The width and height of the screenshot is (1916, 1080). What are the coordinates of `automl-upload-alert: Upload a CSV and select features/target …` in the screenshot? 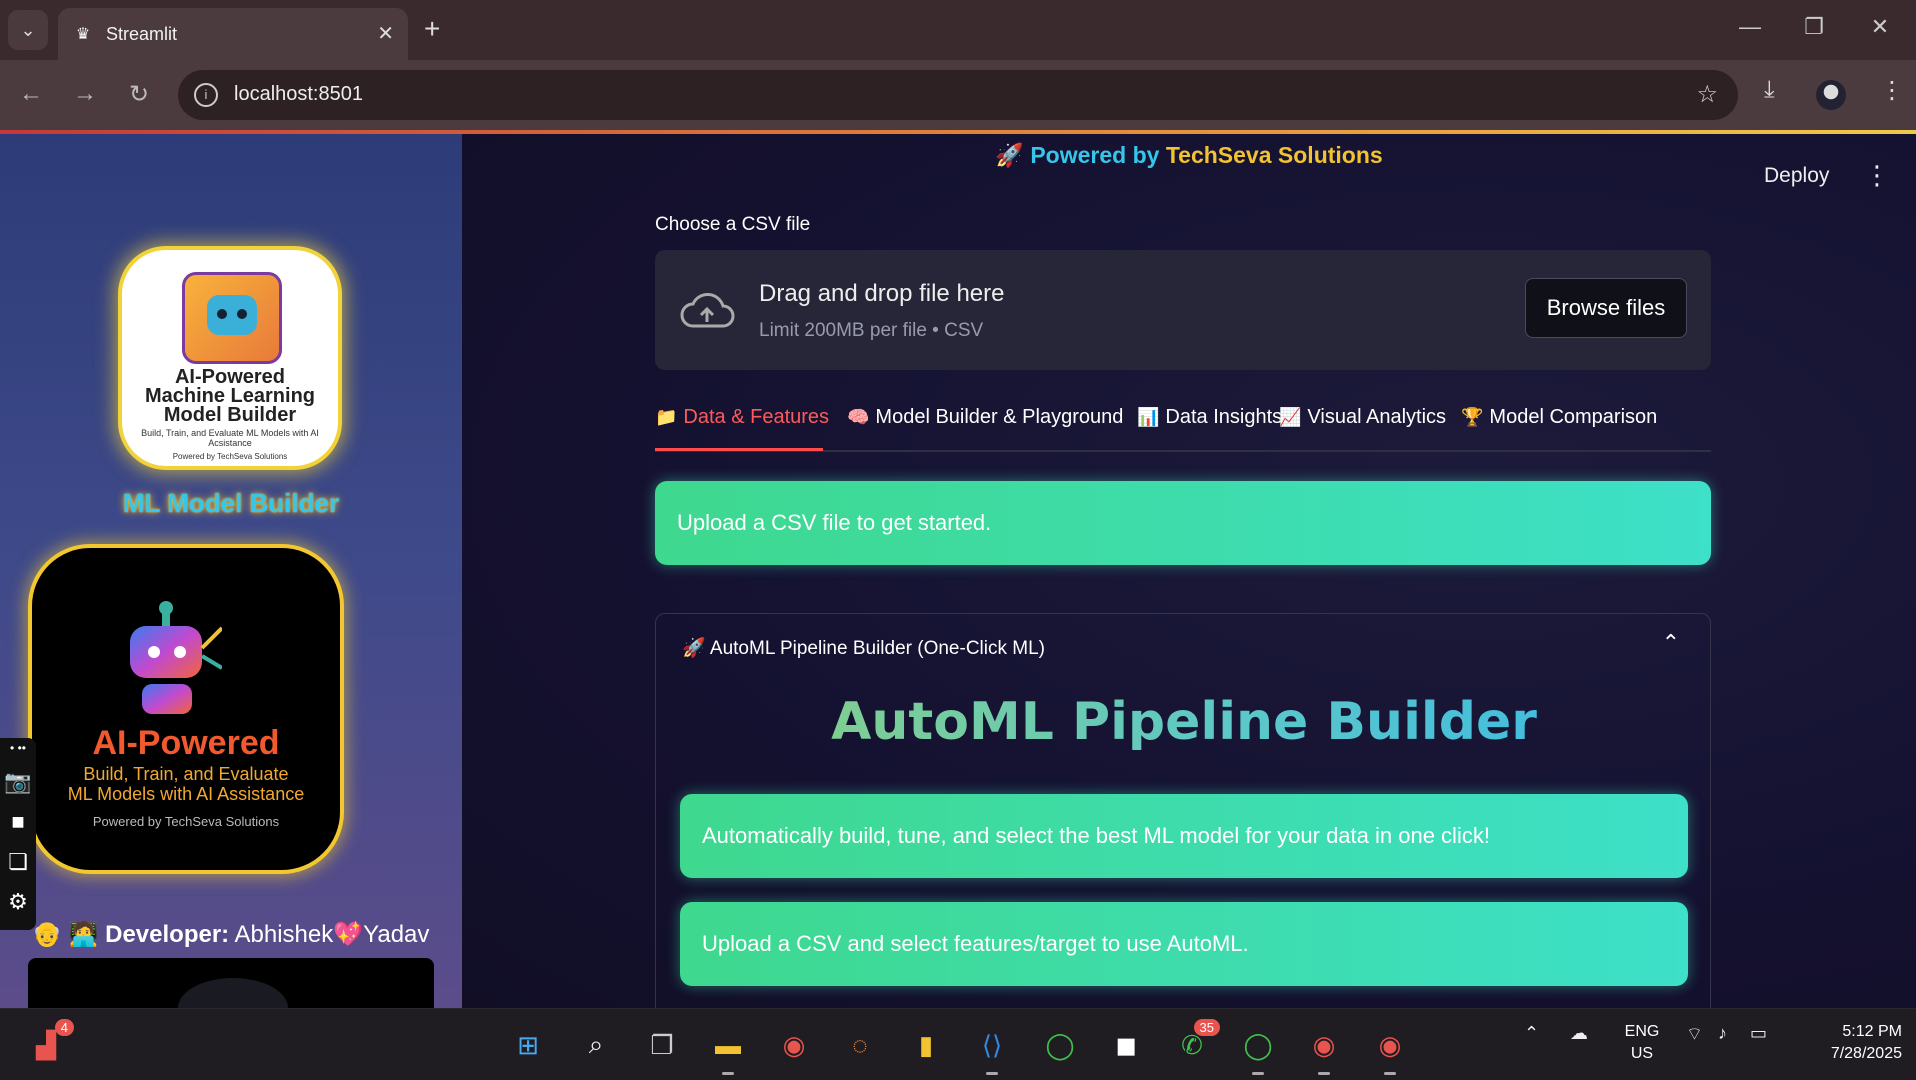 It's located at (1184, 944).